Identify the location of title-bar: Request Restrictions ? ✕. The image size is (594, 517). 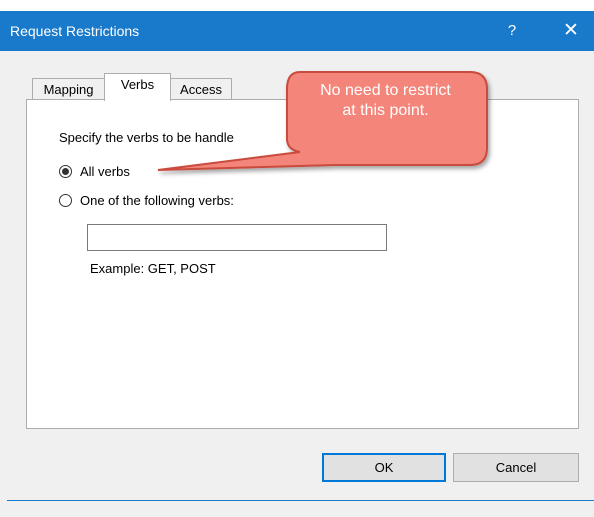
(297, 31).